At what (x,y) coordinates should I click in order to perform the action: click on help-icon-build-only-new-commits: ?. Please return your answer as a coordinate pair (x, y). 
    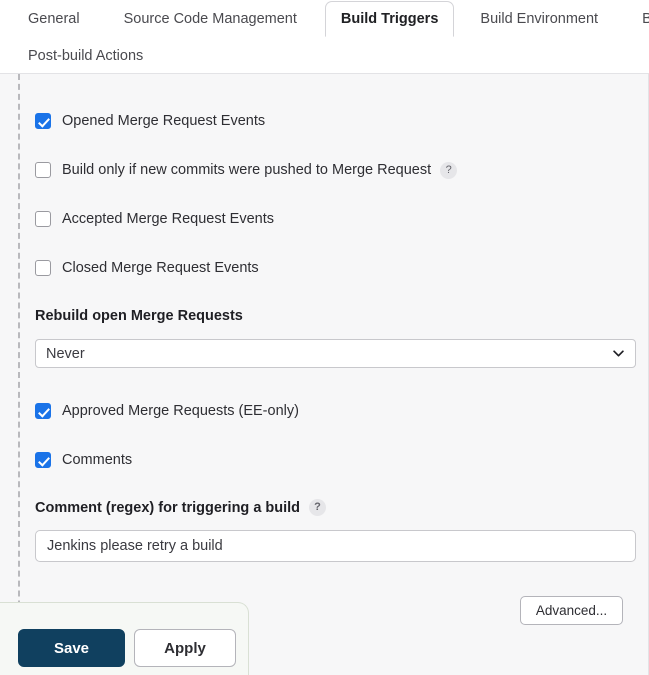
    Looking at the image, I should click on (449, 170).